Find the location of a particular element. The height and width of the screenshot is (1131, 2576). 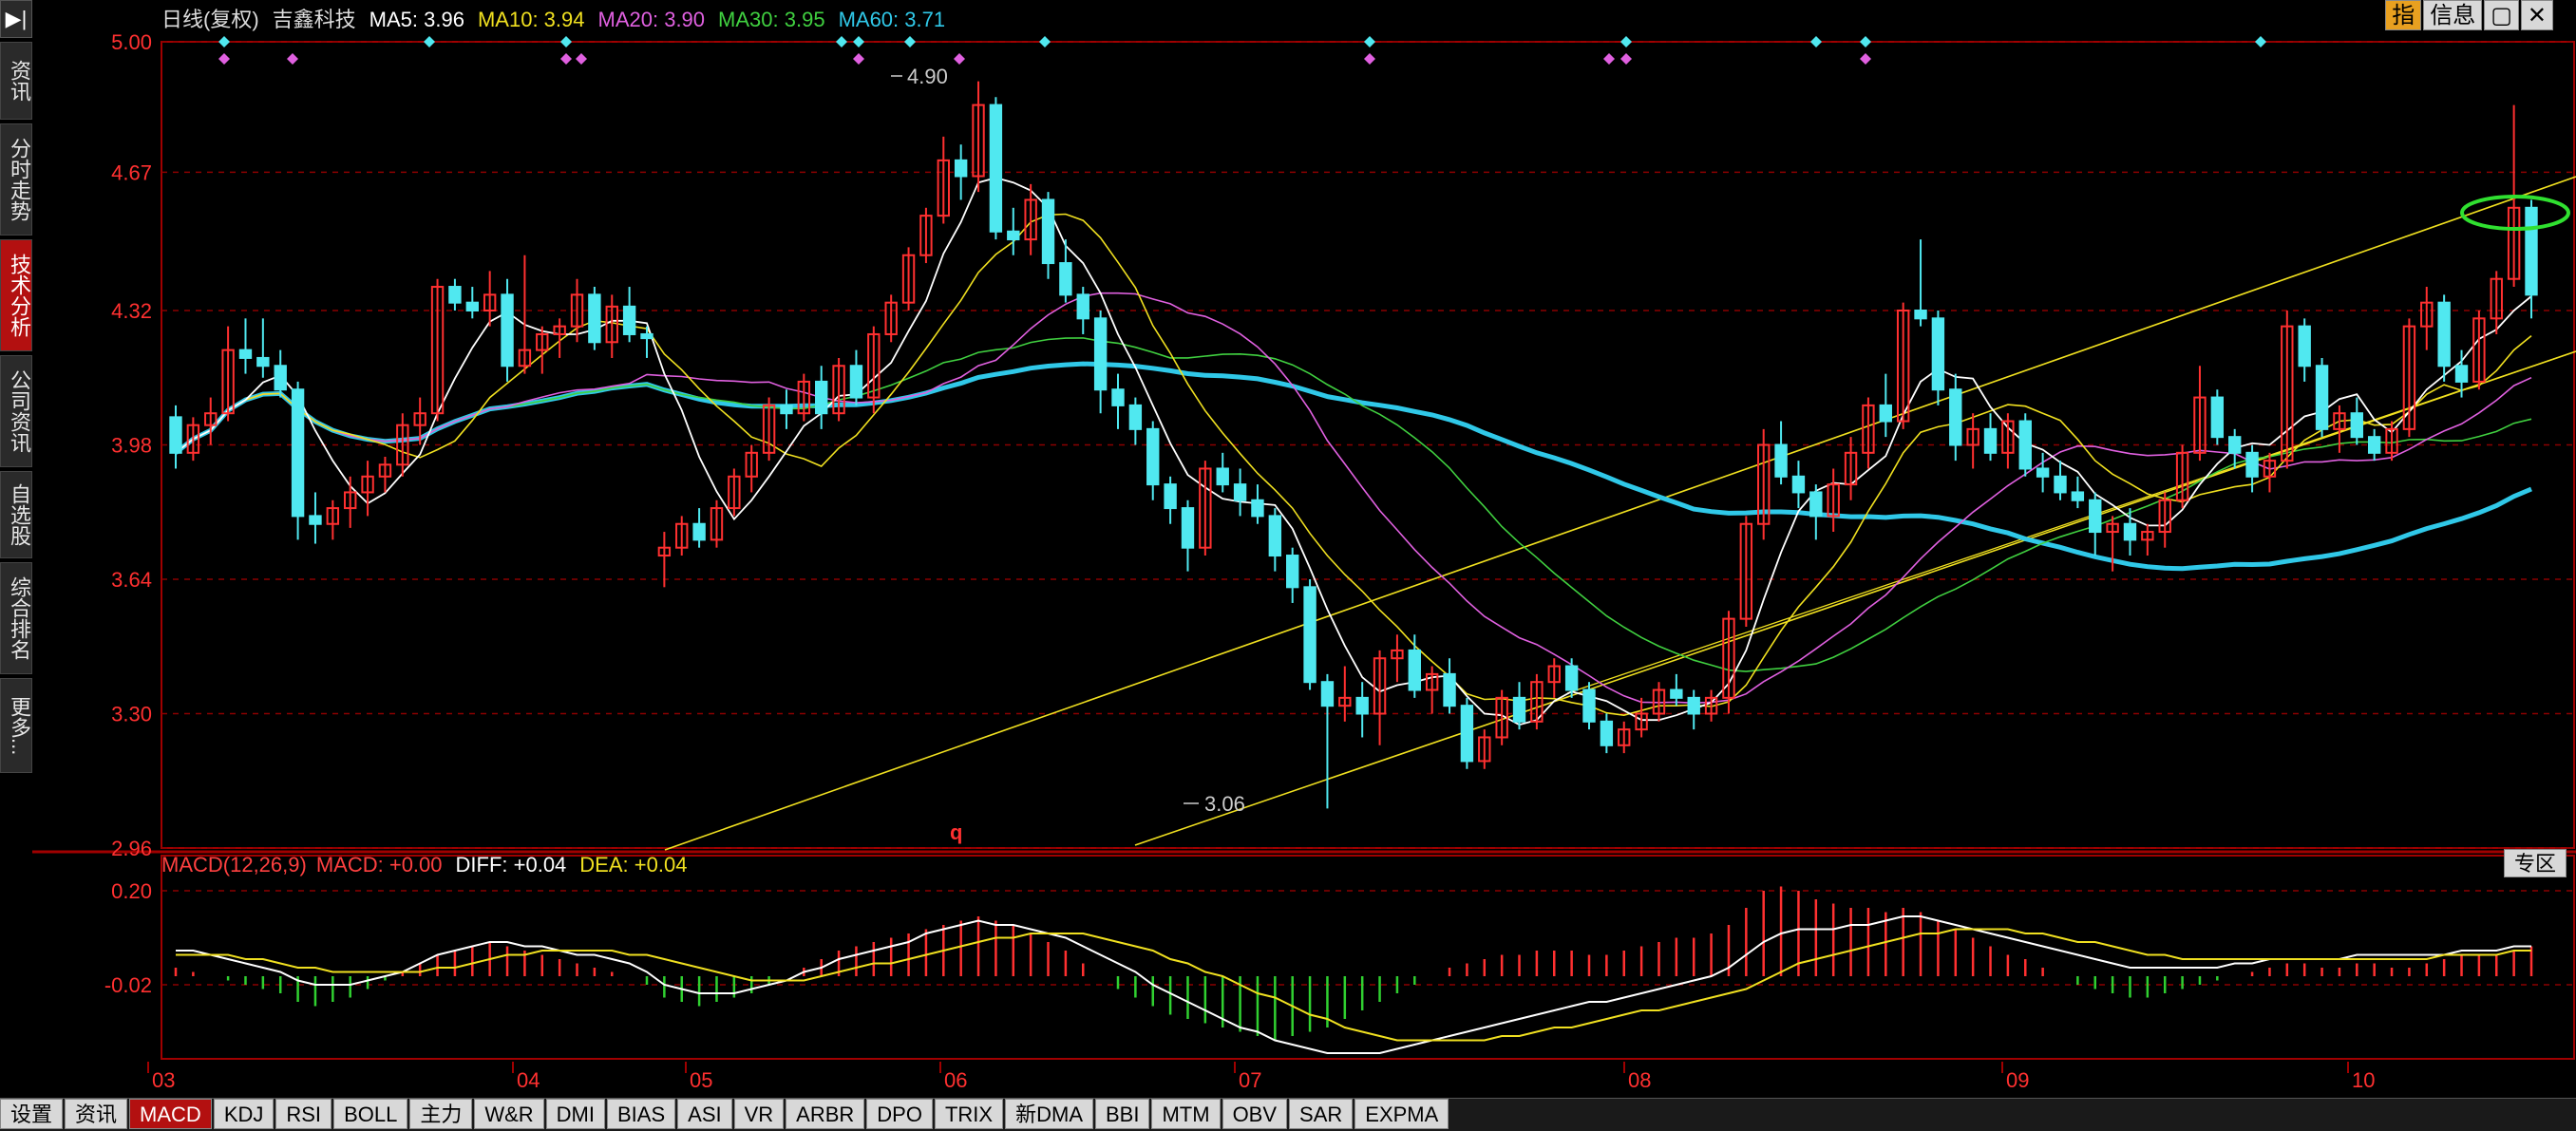

sidebar-item-company: 公司资讯 is located at coordinates (16, 411).